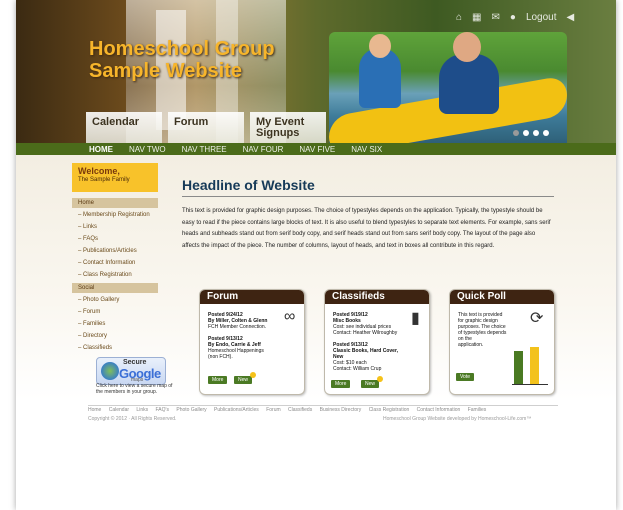  Describe the element at coordinates (496, 17) in the screenshot. I see `mail-icon: ✉` at that location.